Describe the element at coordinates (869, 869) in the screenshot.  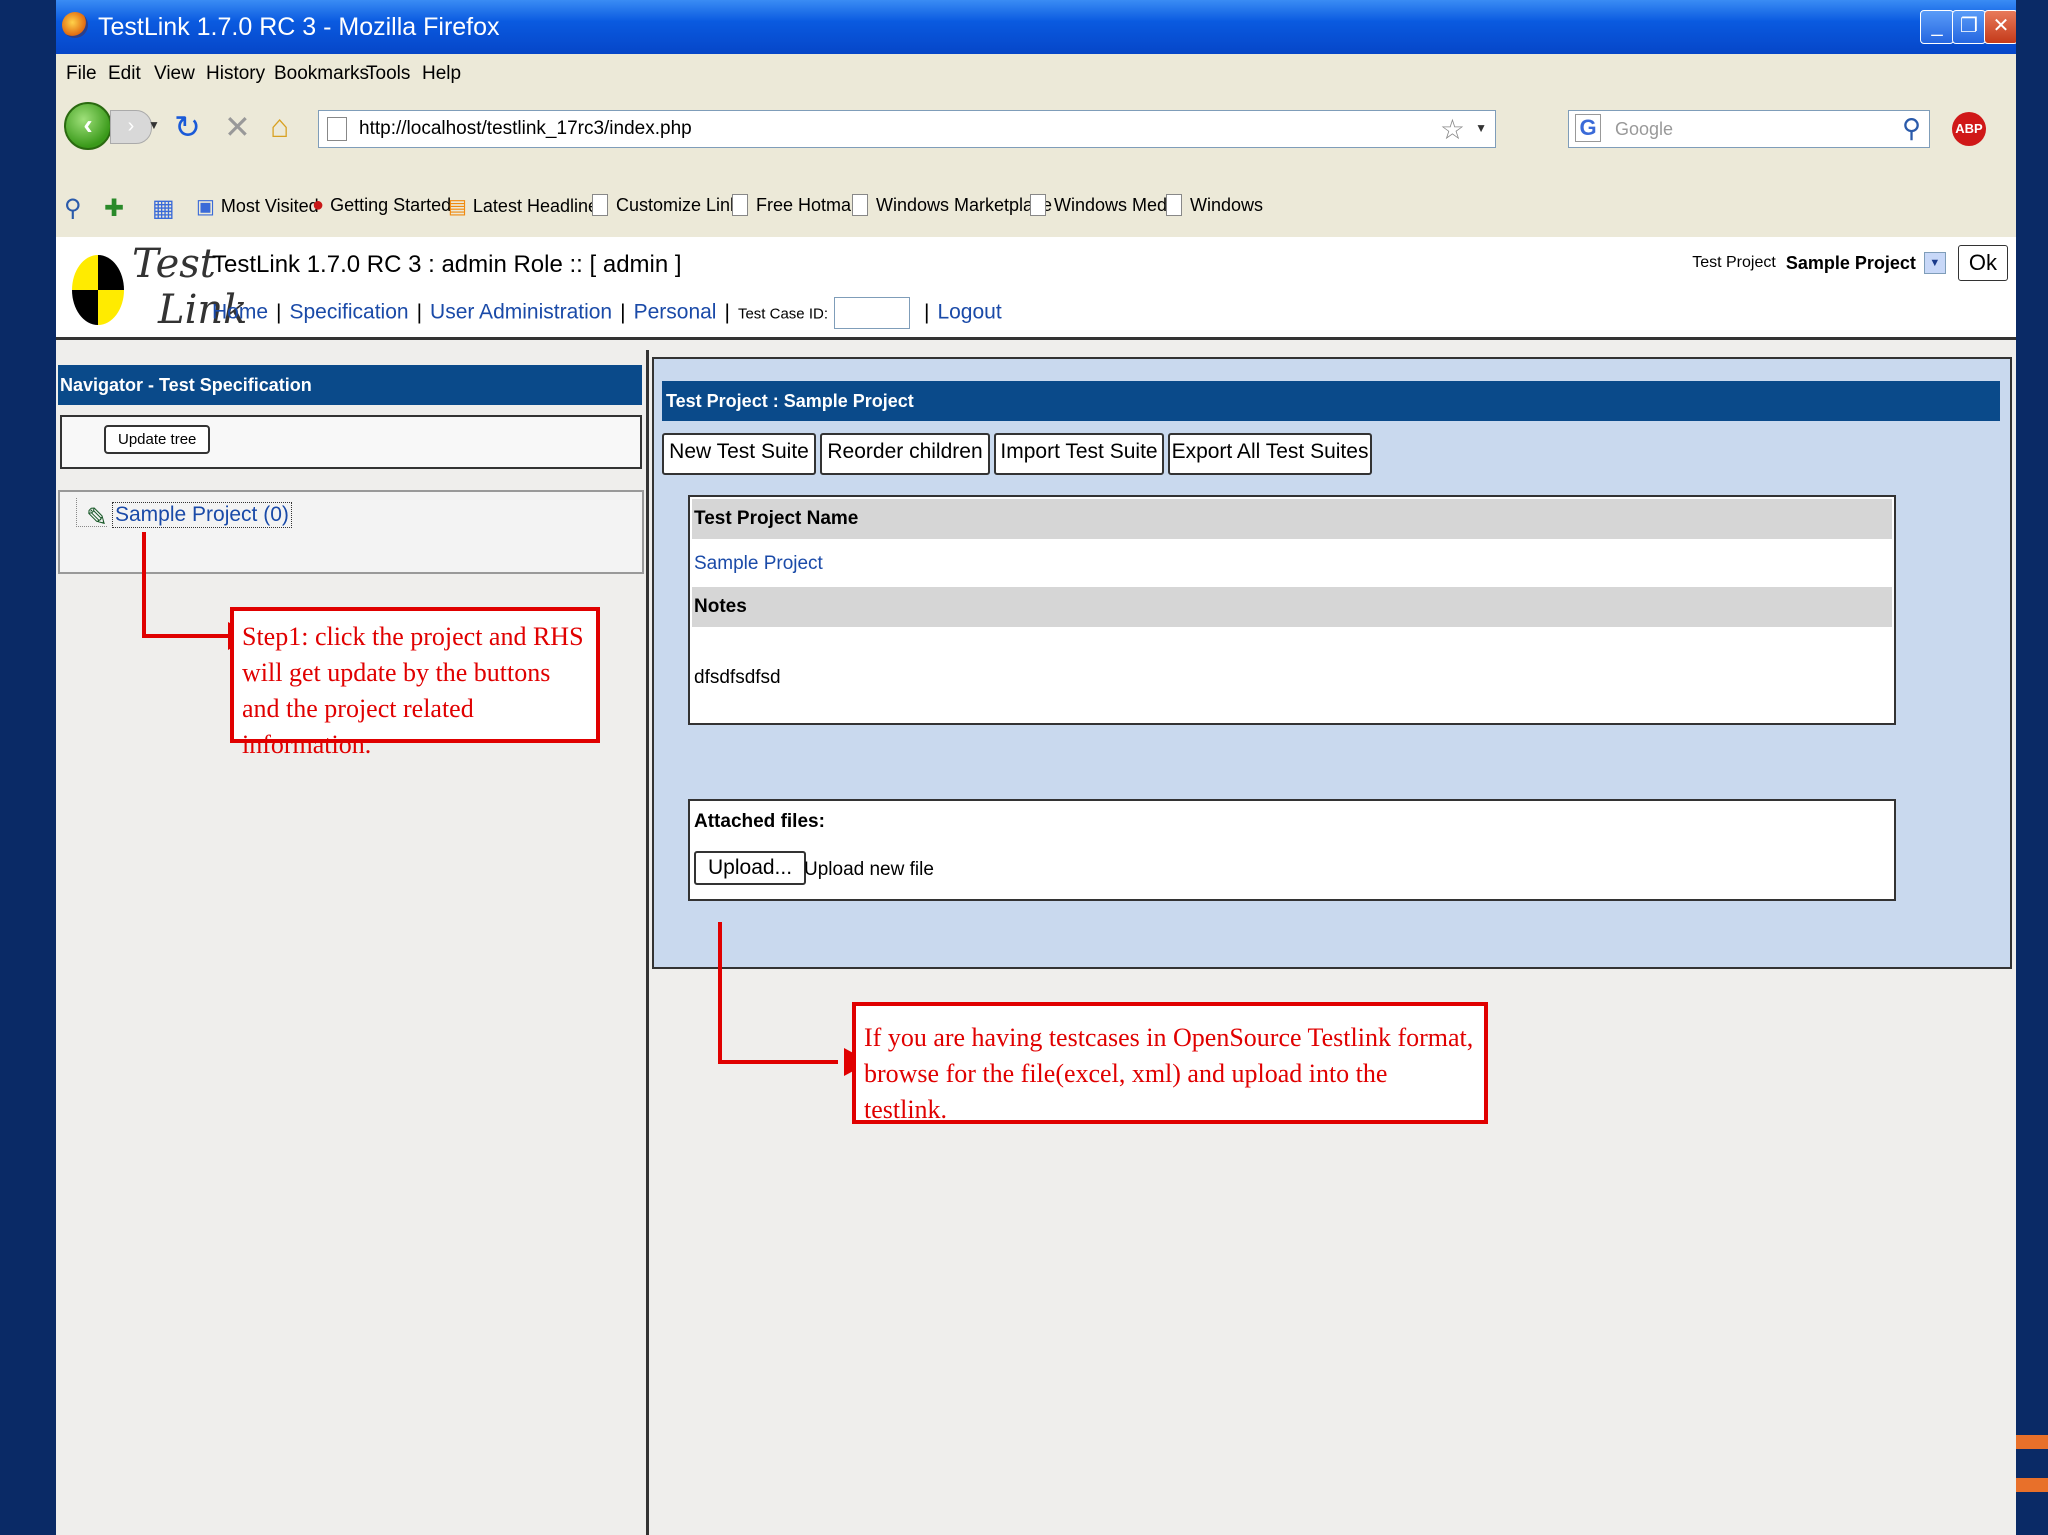
I see `upload-hint: Upload new file` at that location.